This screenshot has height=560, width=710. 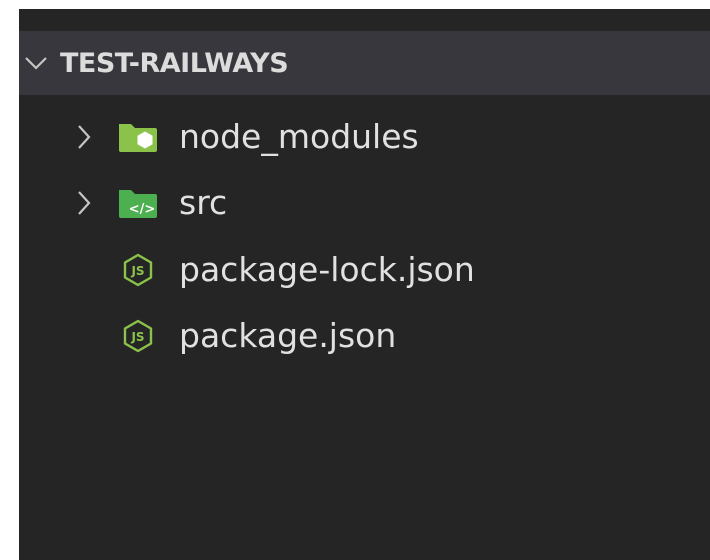 I want to click on tree-item-src: </> src, so click(x=364, y=203).